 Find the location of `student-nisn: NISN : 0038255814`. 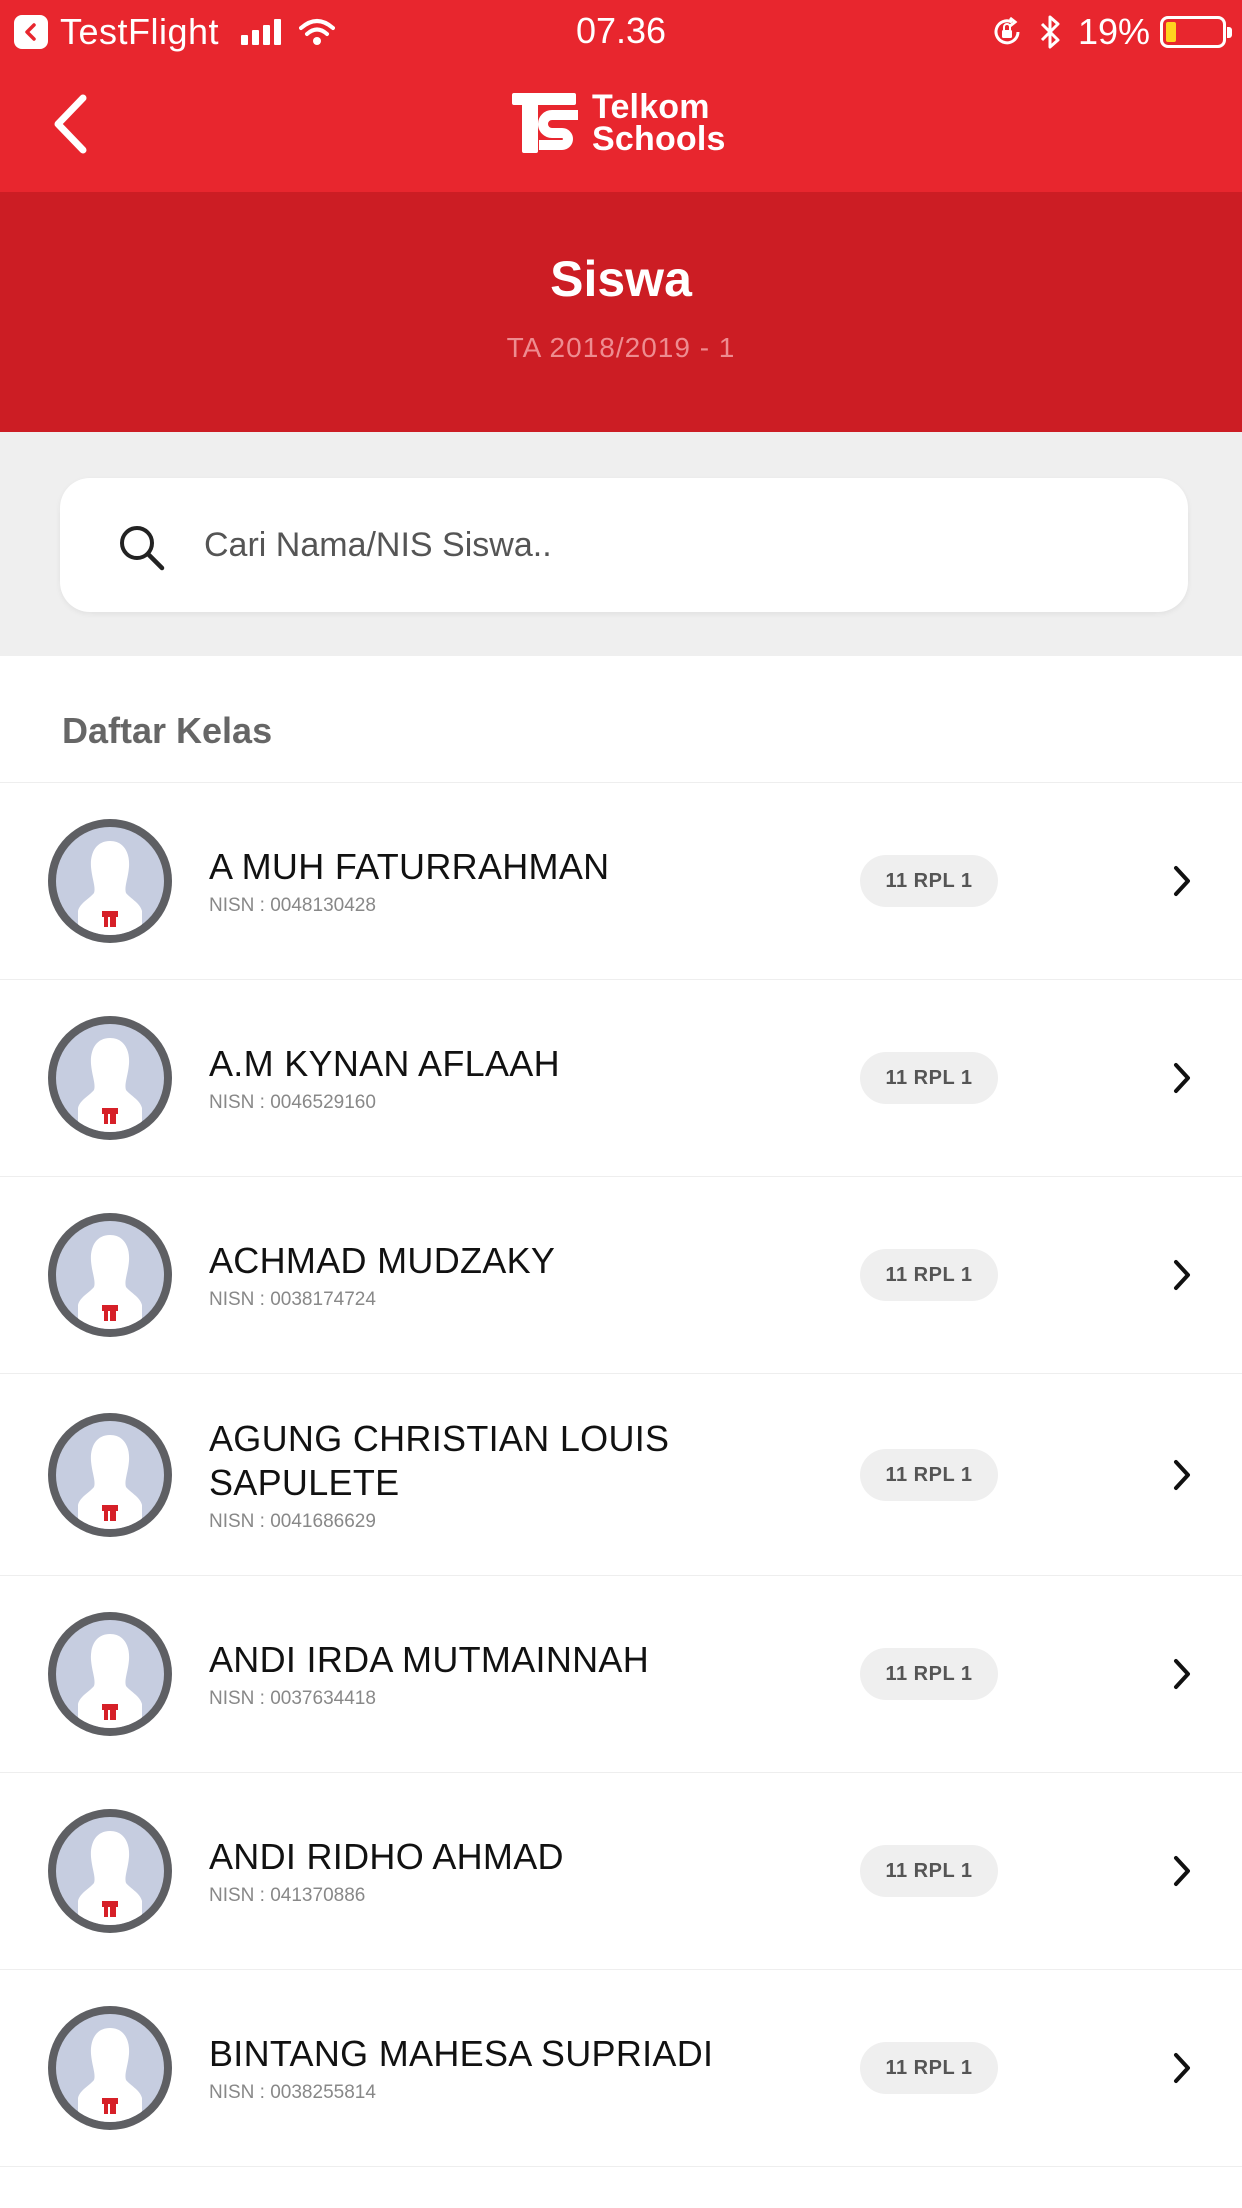

student-nisn: NISN : 0038255814 is located at coordinates (292, 2092).